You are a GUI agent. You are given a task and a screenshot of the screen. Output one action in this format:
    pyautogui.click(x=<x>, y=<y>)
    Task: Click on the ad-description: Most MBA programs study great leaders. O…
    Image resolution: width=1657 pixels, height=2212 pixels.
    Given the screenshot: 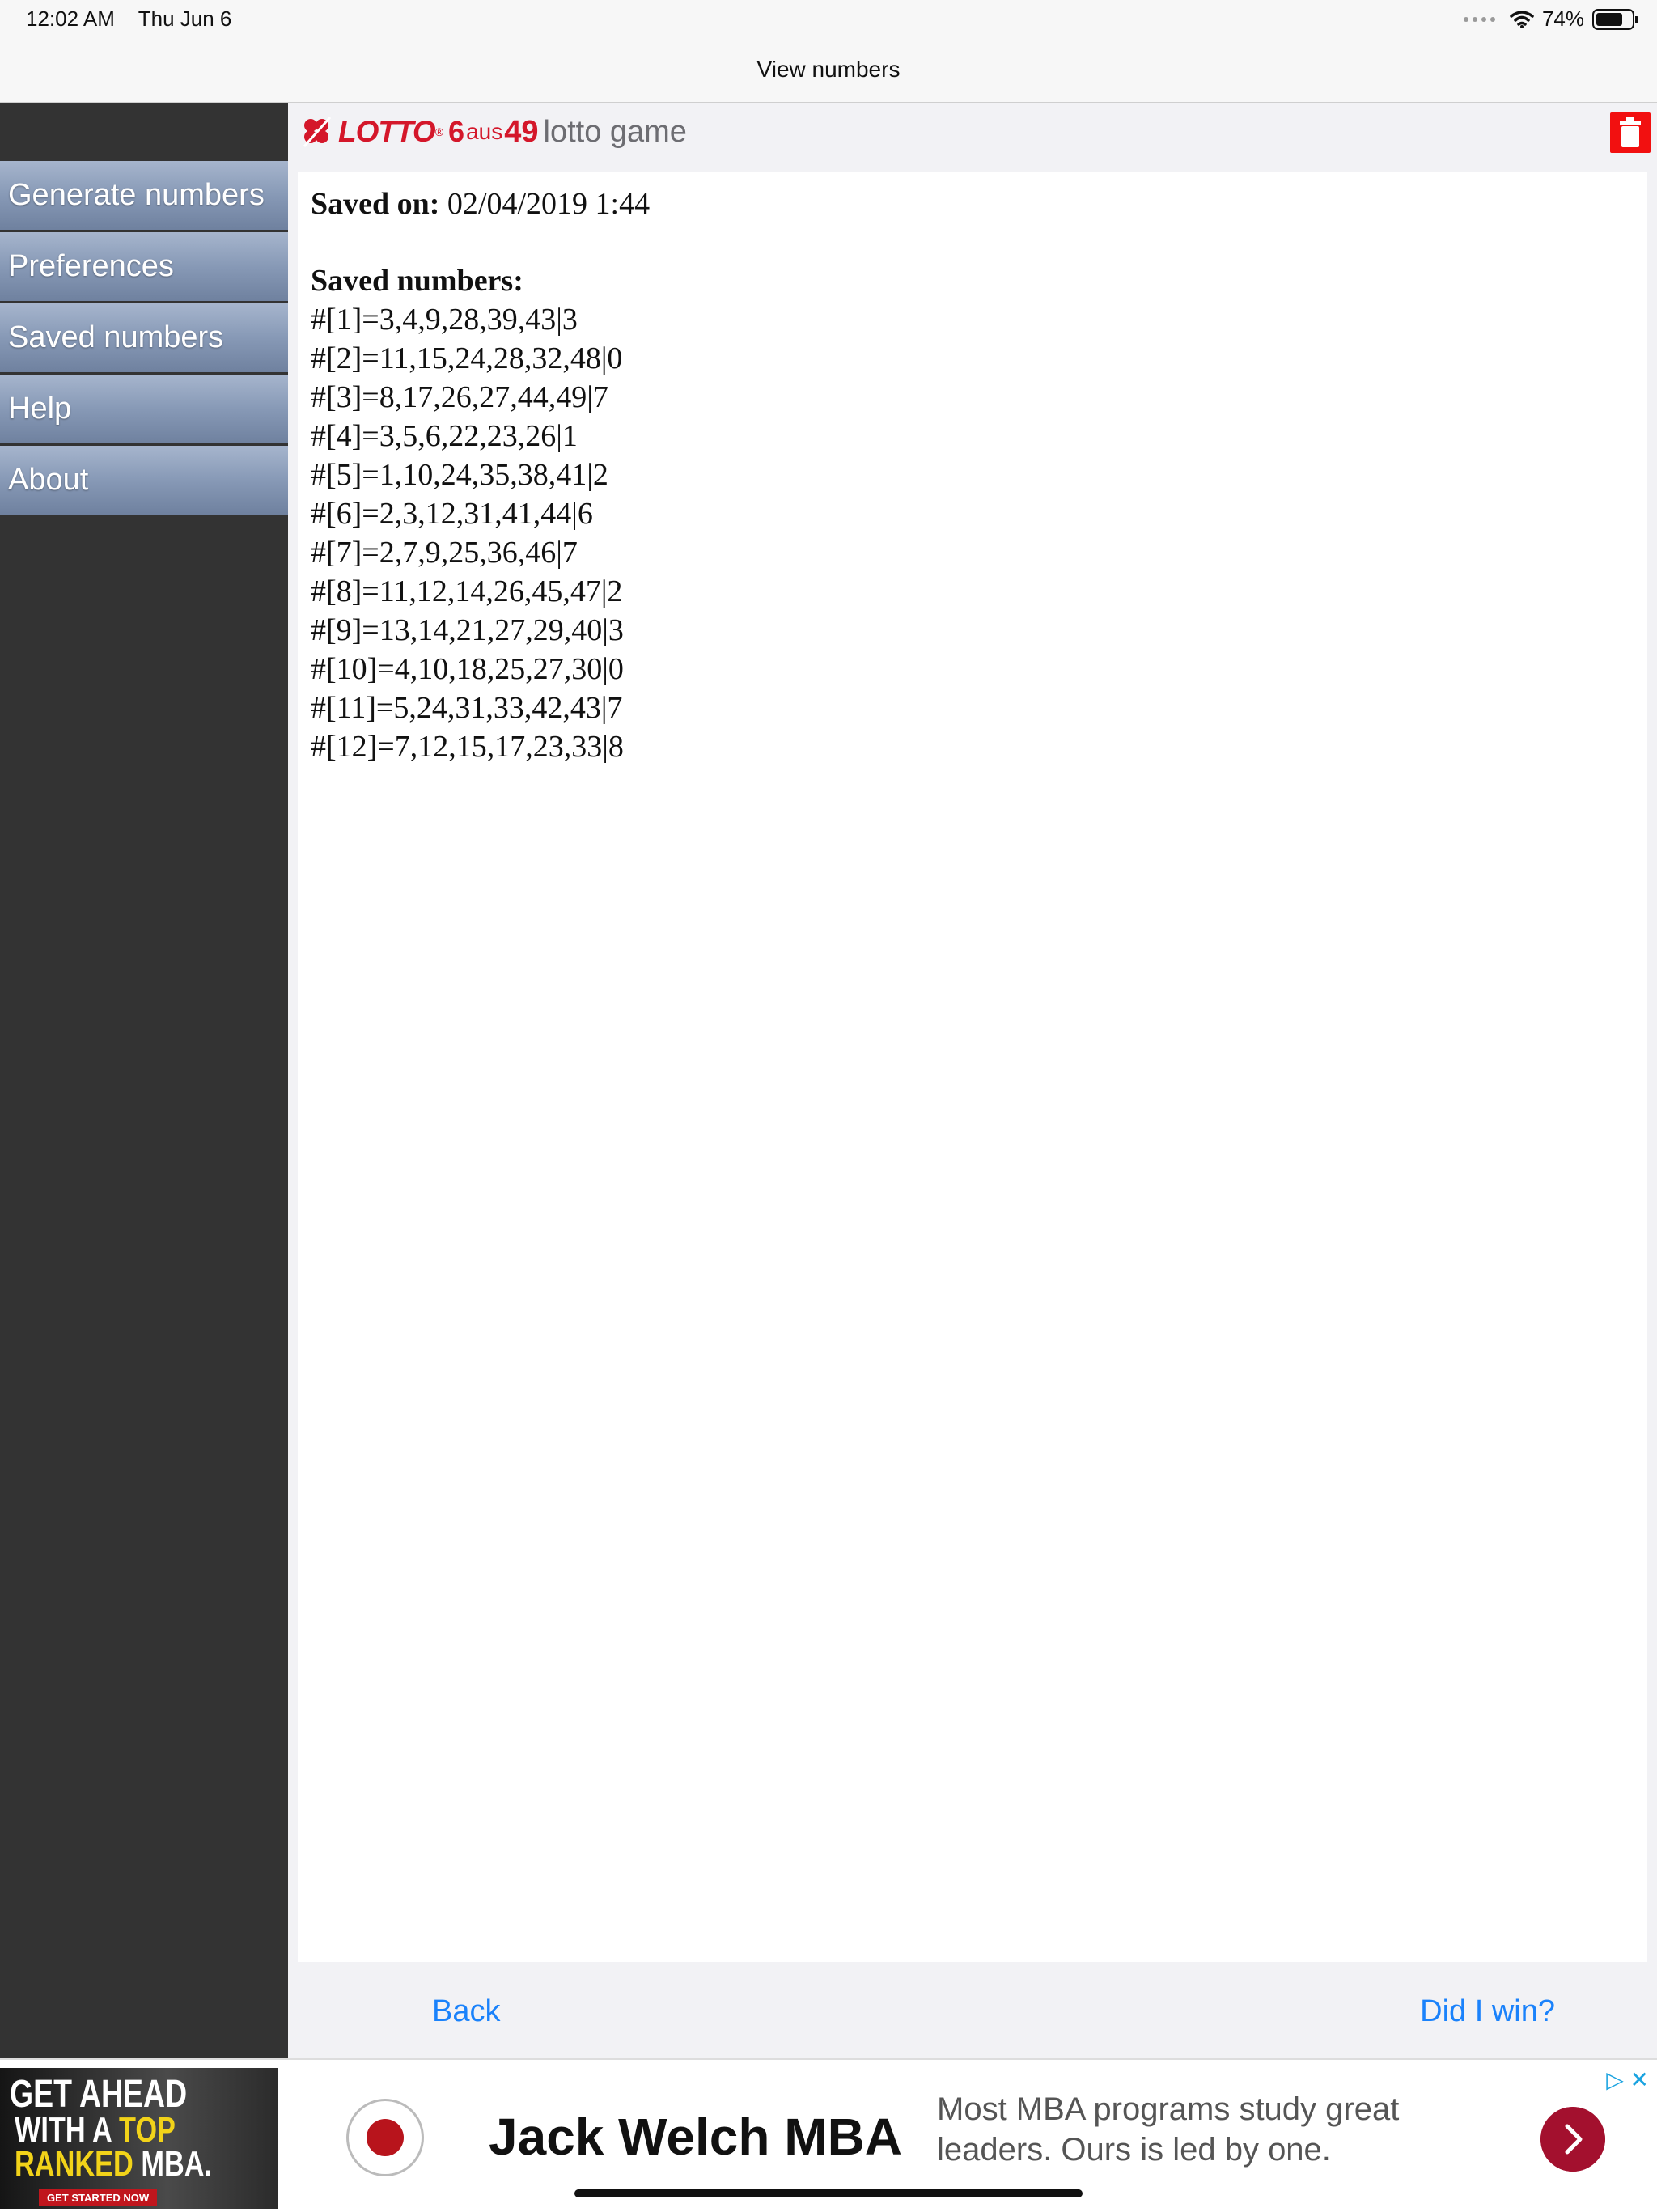 What is the action you would take?
    pyautogui.click(x=1168, y=2129)
    